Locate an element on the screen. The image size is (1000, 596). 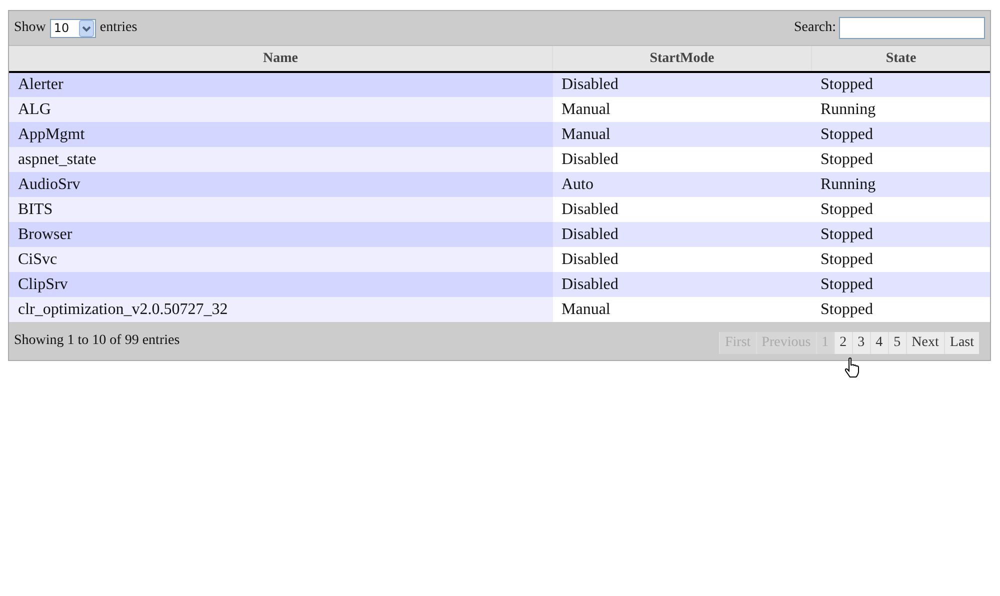
pagination-button: Last is located at coordinates (961, 343).